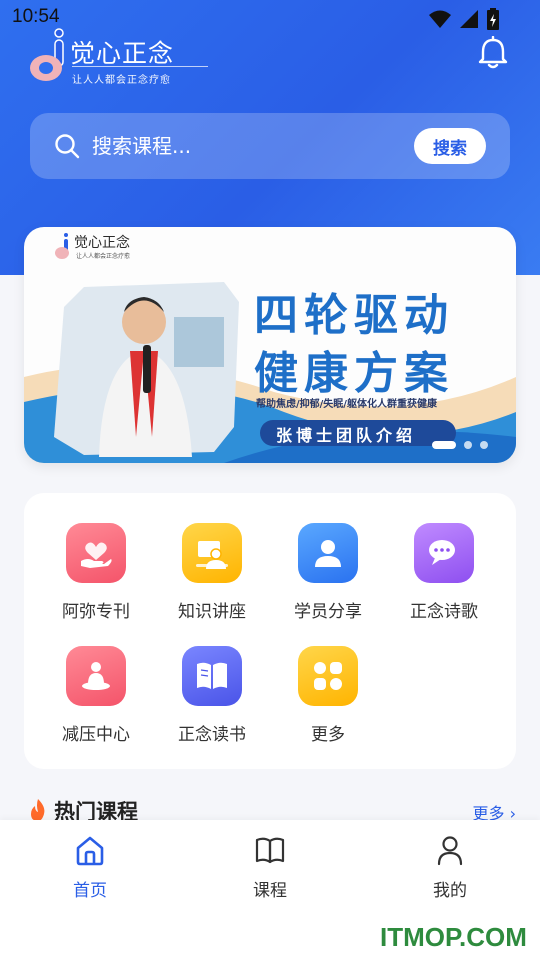 The height and width of the screenshot is (960, 540). Describe the element at coordinates (103, 256) in the screenshot. I see `banner-logo-subtitle: 让人人都会正念疗愈` at that location.